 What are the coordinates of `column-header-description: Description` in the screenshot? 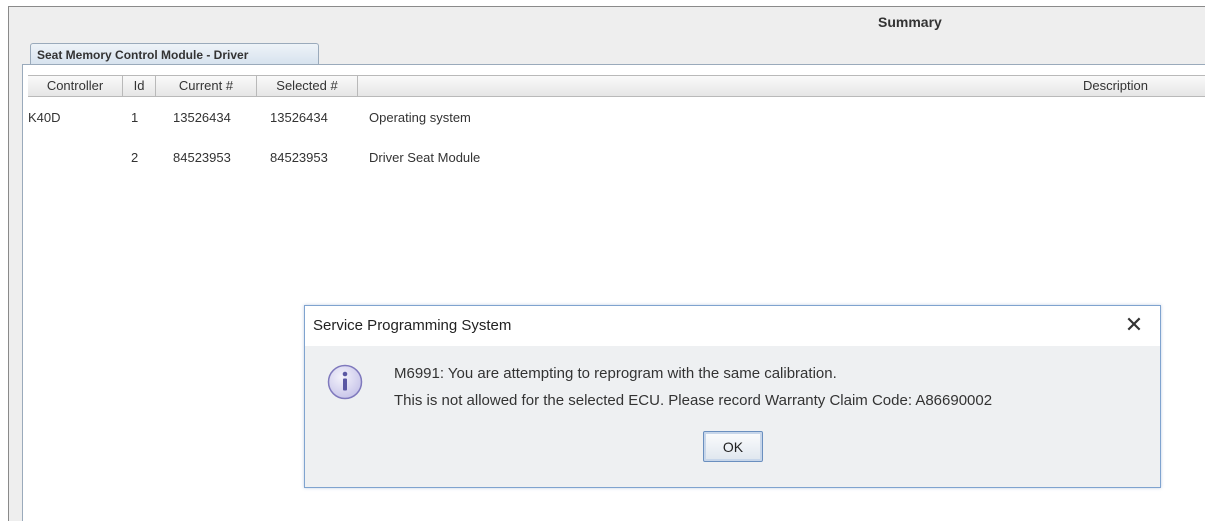 It's located at (781, 86).